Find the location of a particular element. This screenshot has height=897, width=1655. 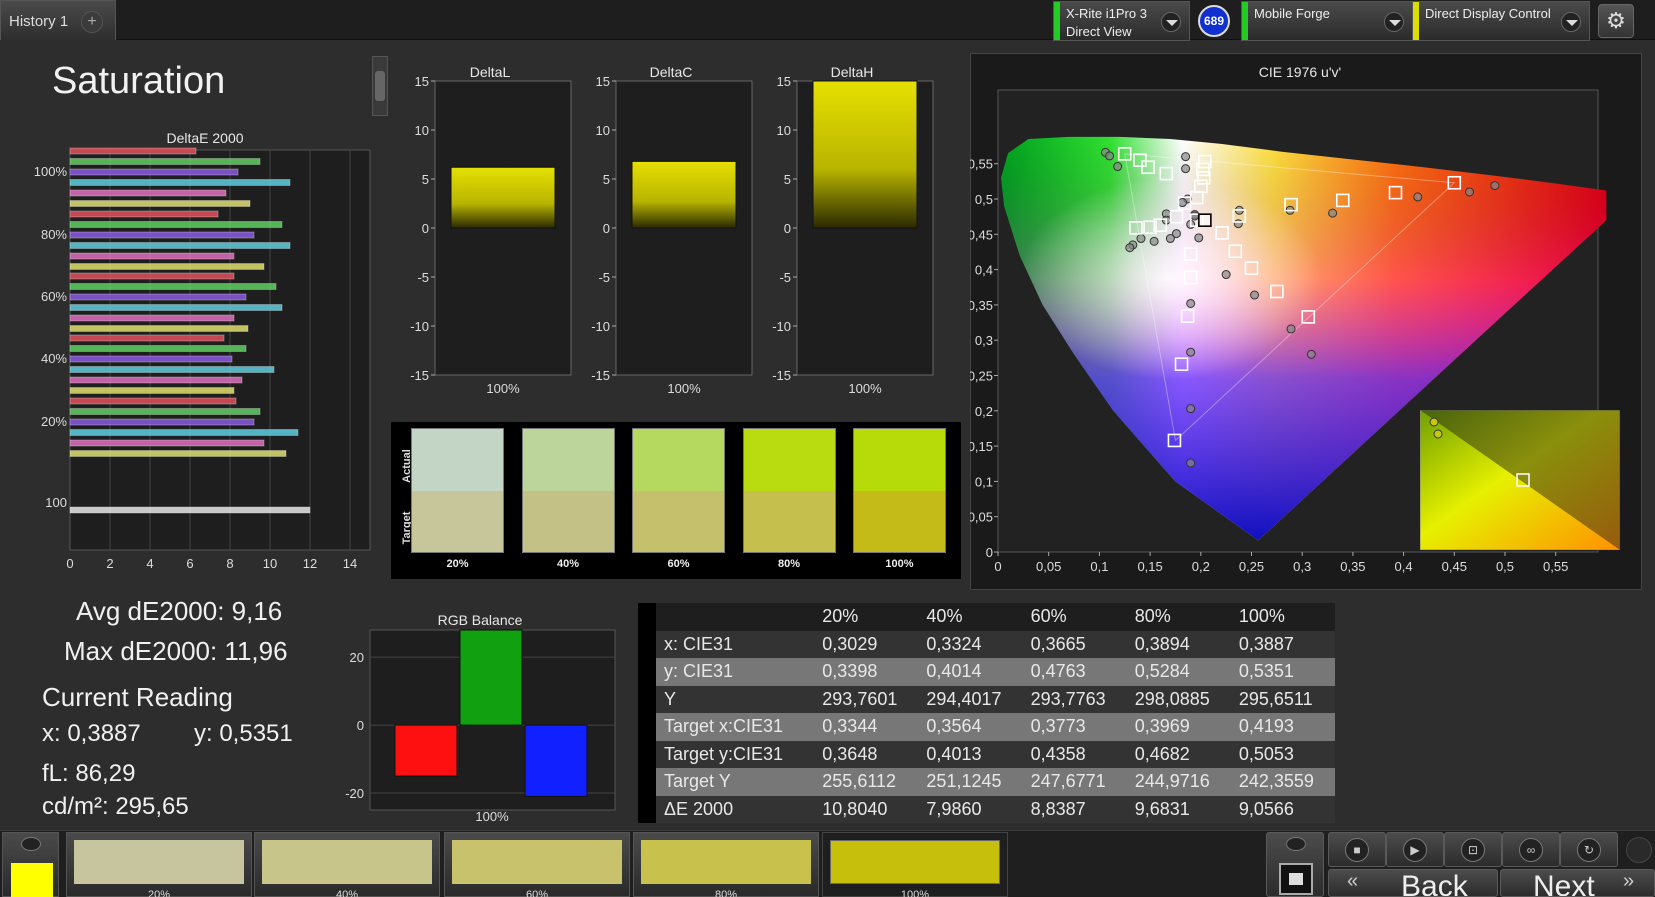

gear-icon: ⚙ is located at coordinates (1616, 21).